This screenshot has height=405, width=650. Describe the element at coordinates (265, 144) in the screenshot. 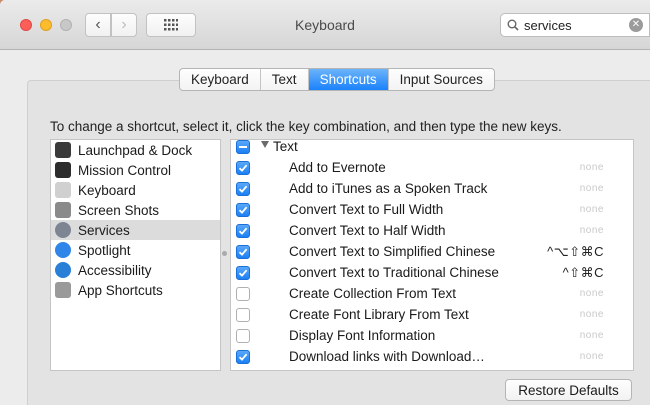

I see `disclosure-triangle-icon` at that location.